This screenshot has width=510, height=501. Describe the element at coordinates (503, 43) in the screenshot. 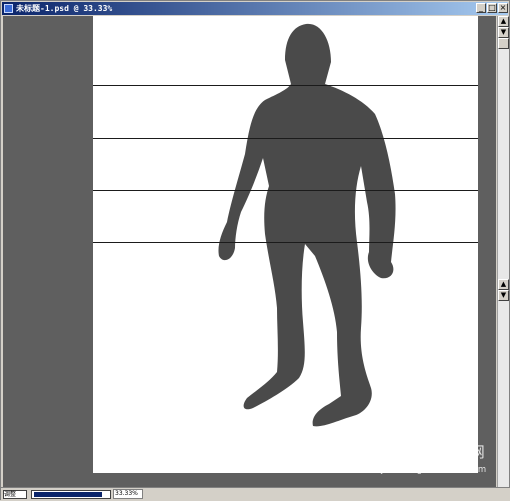

I see `scroll-thumb` at that location.